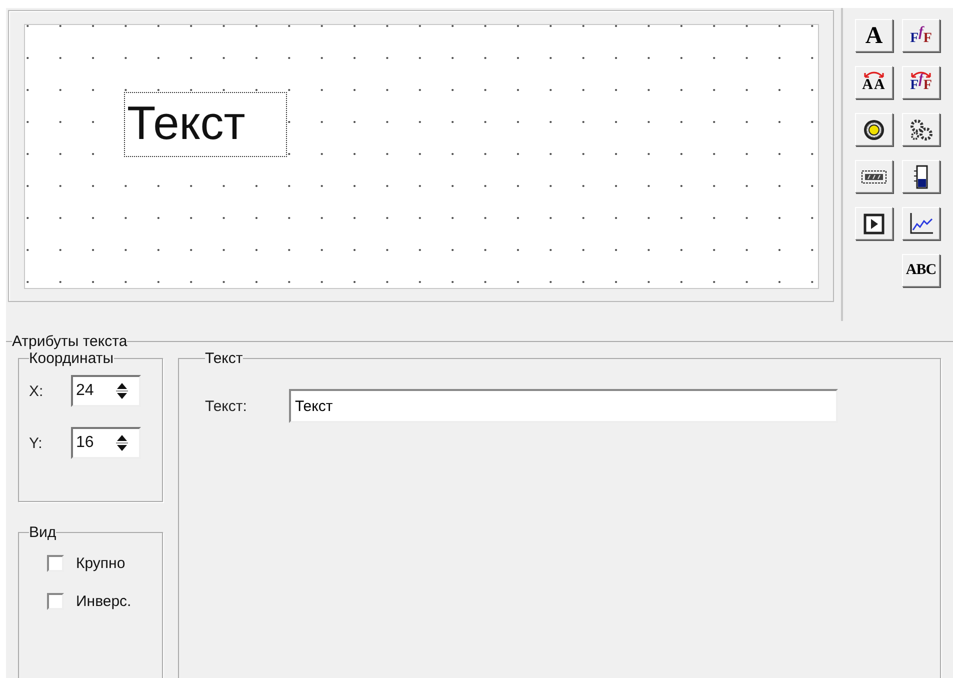 The width and height of the screenshot is (953, 678). What do you see at coordinates (874, 35) in the screenshot?
I see `text-tool-button: A` at bounding box center [874, 35].